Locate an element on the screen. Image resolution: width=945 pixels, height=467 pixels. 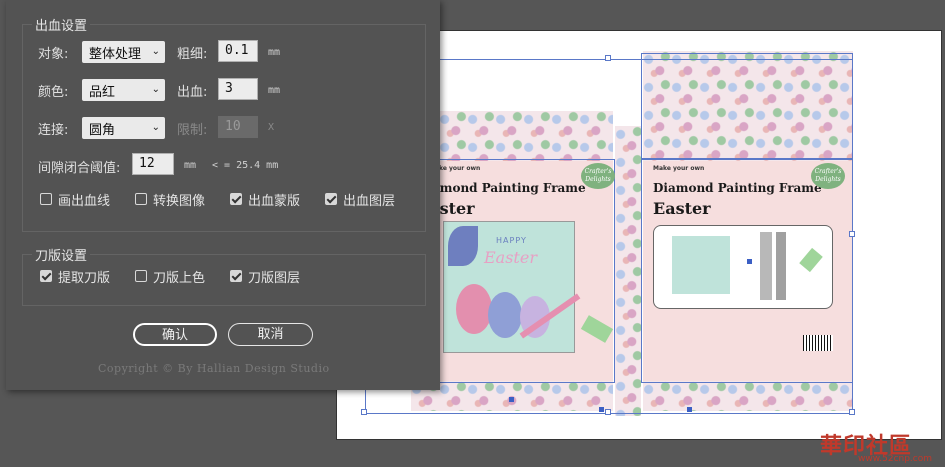
barcode is located at coordinates (818, 343).